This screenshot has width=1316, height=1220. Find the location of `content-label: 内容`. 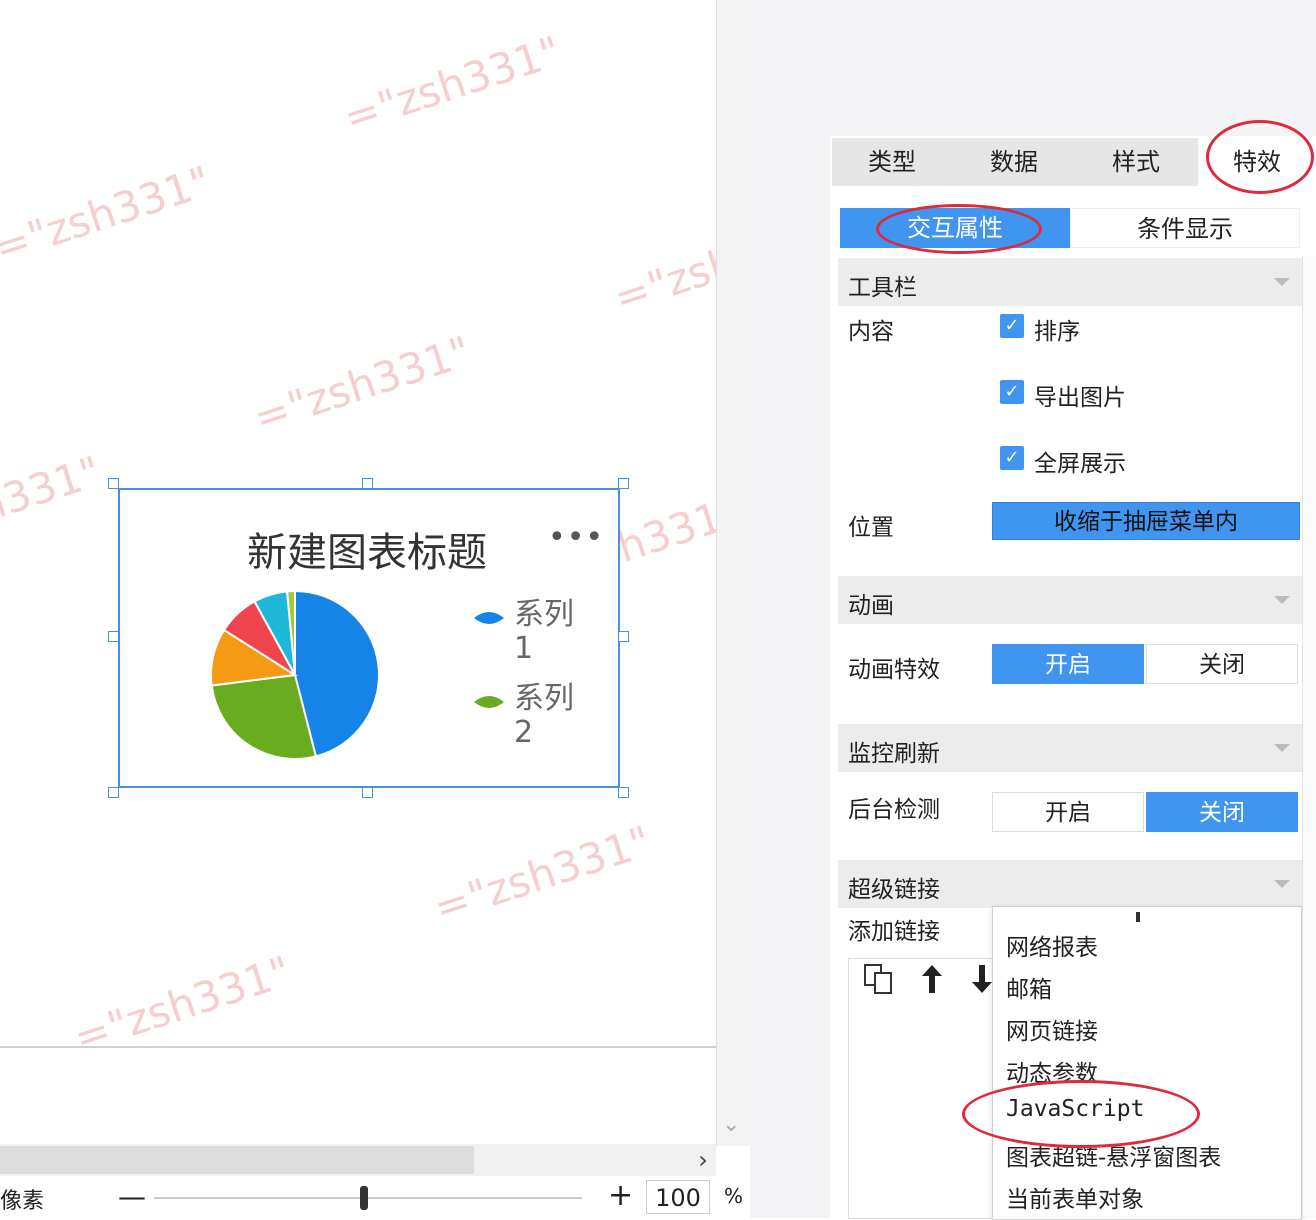

content-label: 内容 is located at coordinates (871, 332).